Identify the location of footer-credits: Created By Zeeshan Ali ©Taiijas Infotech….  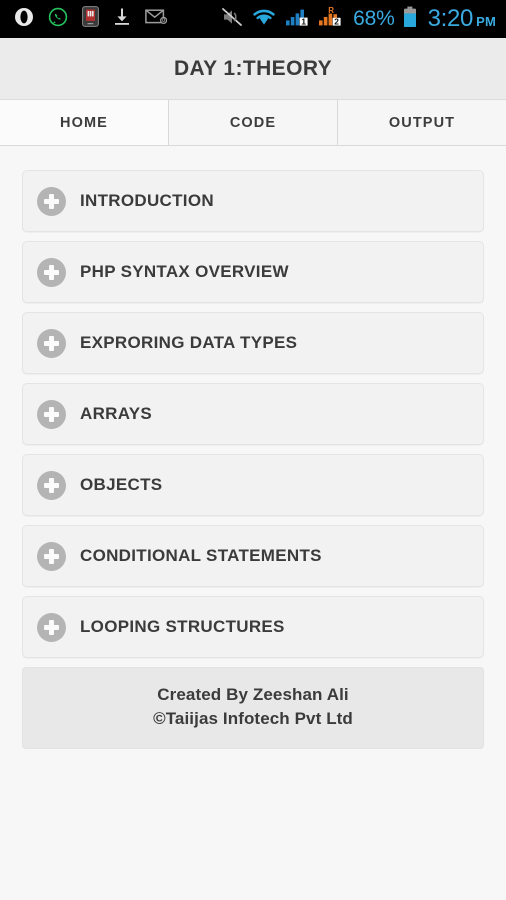
(253, 708).